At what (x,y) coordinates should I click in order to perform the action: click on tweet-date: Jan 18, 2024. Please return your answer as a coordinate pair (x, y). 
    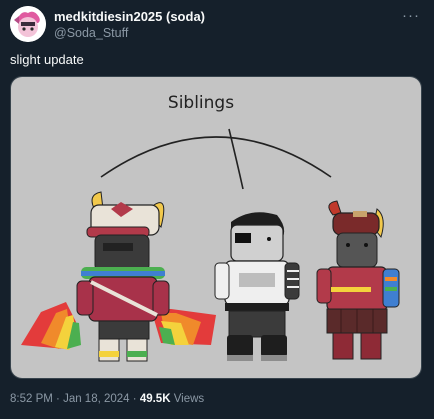
    Looking at the image, I should click on (96, 399).